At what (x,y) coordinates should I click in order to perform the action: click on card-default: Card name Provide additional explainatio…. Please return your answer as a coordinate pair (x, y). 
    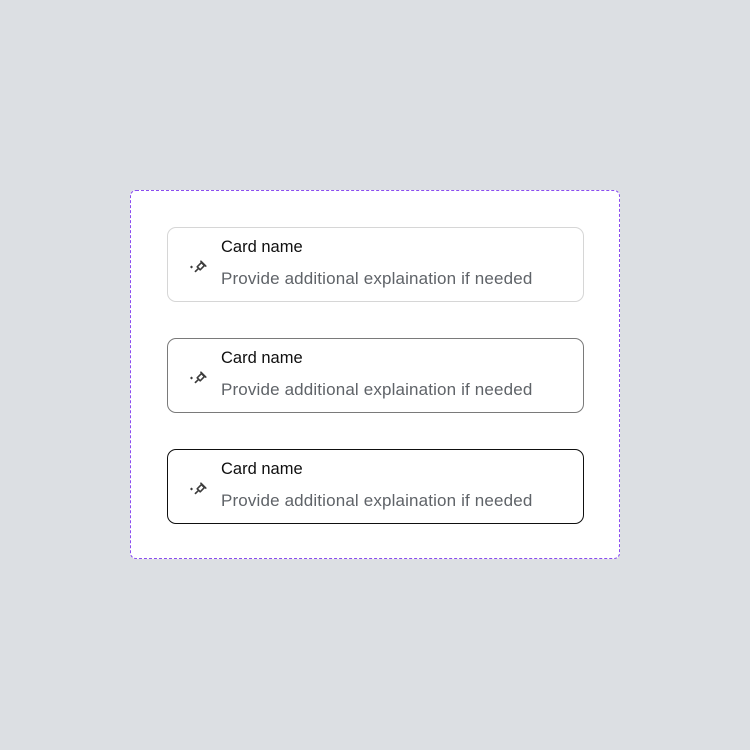
    Looking at the image, I should click on (375, 264).